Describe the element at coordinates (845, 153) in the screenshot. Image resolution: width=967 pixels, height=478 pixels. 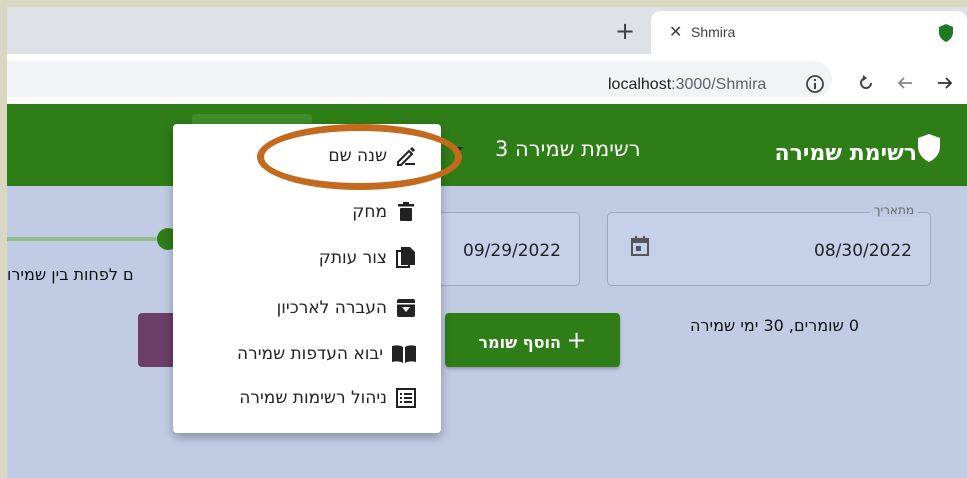
I see `app-title: רשימת שמירה` at that location.